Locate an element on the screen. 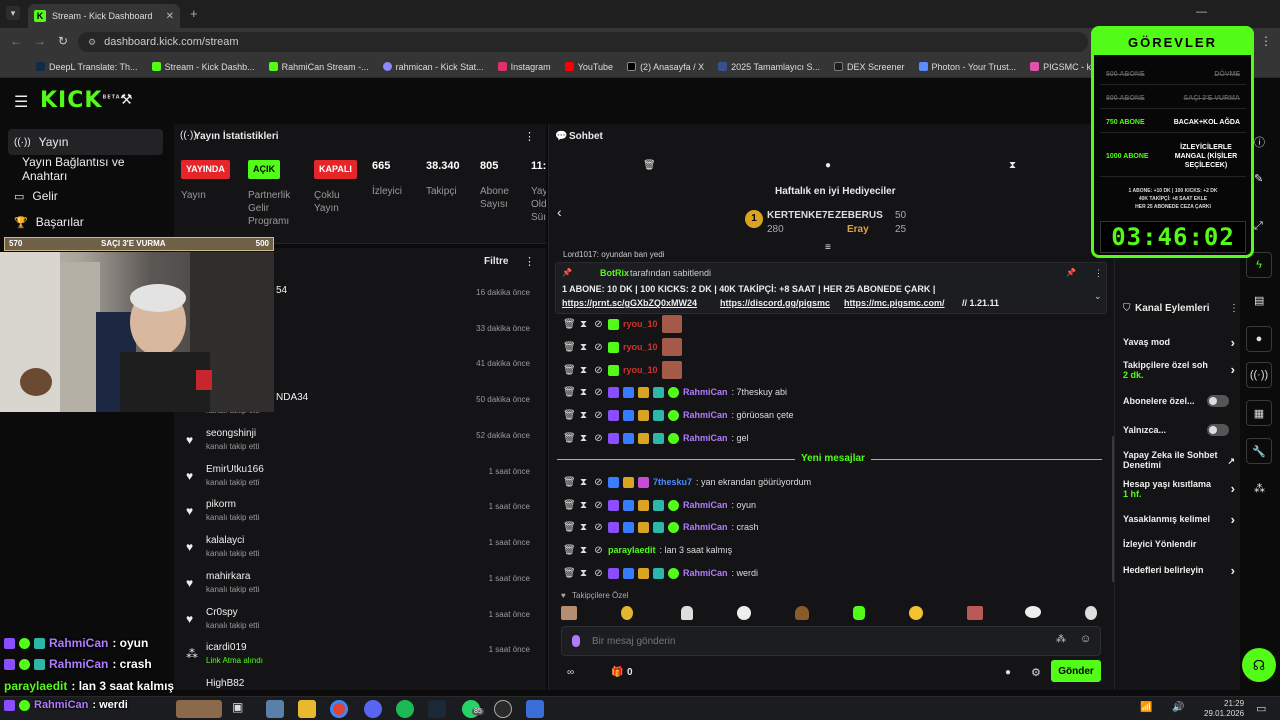 This screenshot has width=1280, height=720. pinned-link: https://discord.gg/pigsmc is located at coordinates (775, 303).